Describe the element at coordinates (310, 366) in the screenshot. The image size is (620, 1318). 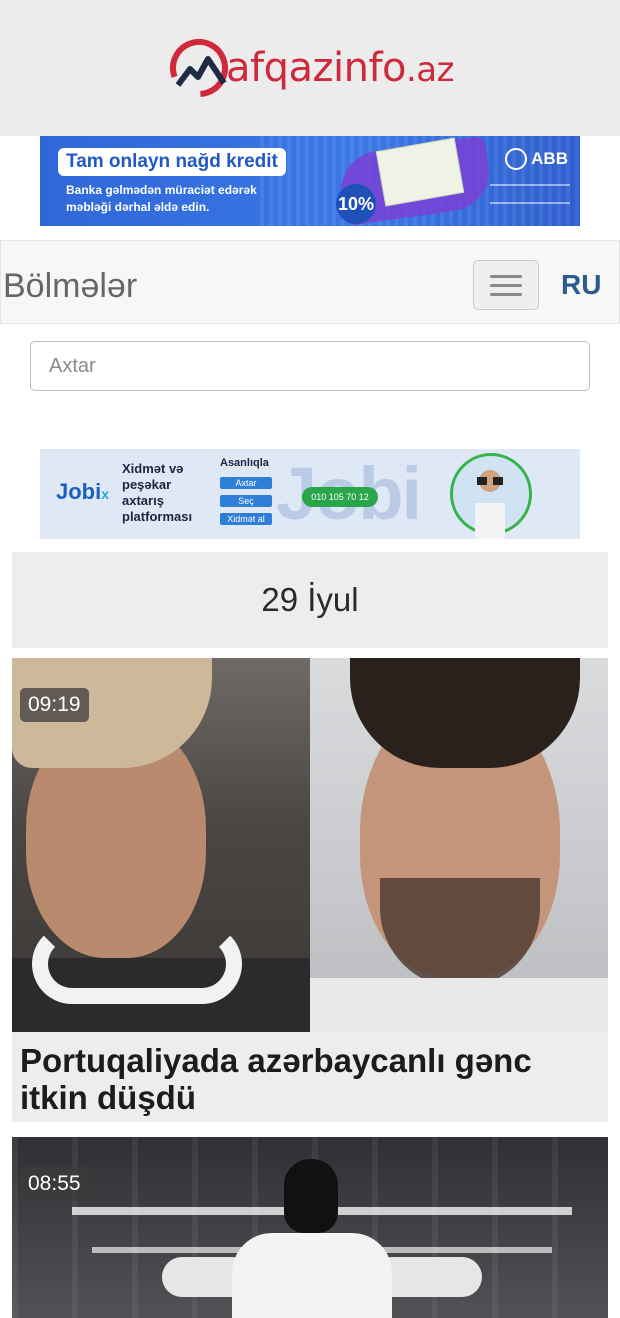
I see `search-input` at that location.